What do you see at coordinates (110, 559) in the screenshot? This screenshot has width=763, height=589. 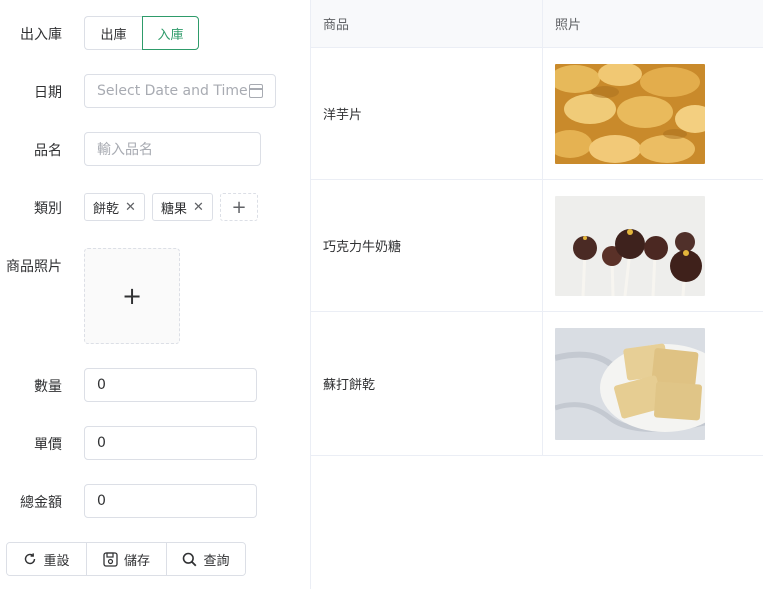 I see `save-icon` at bounding box center [110, 559].